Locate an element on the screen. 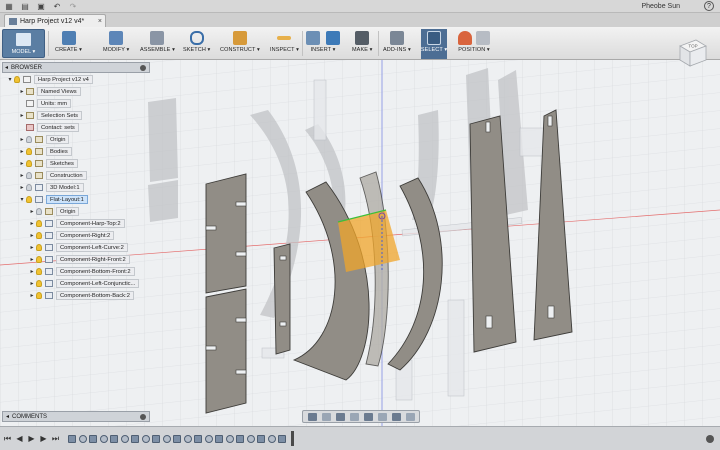 The height and width of the screenshot is (450, 720). display-settings-icon is located at coordinates (382, 416).